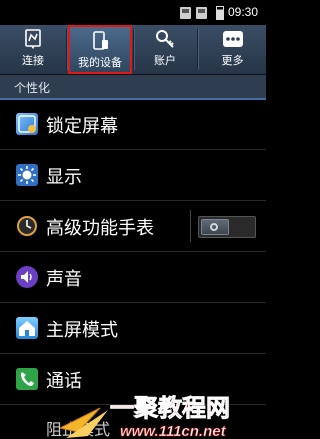 This screenshot has height=439, width=320. I want to click on list-item-smart-watch: 高级功能手表, so click(133, 227).